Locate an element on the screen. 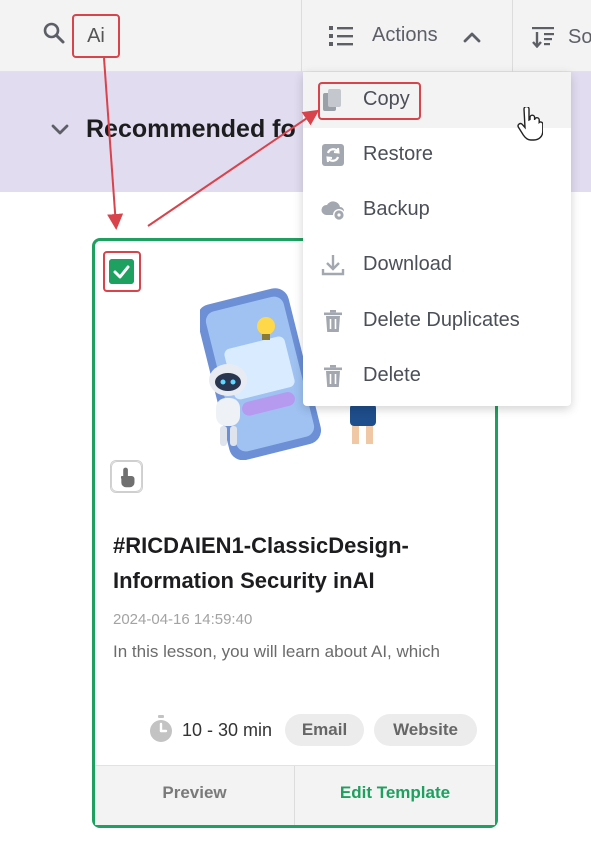 Image resolution: width=591 pixels, height=854 pixels. menu-item-label: Download is located at coordinates (407, 264).